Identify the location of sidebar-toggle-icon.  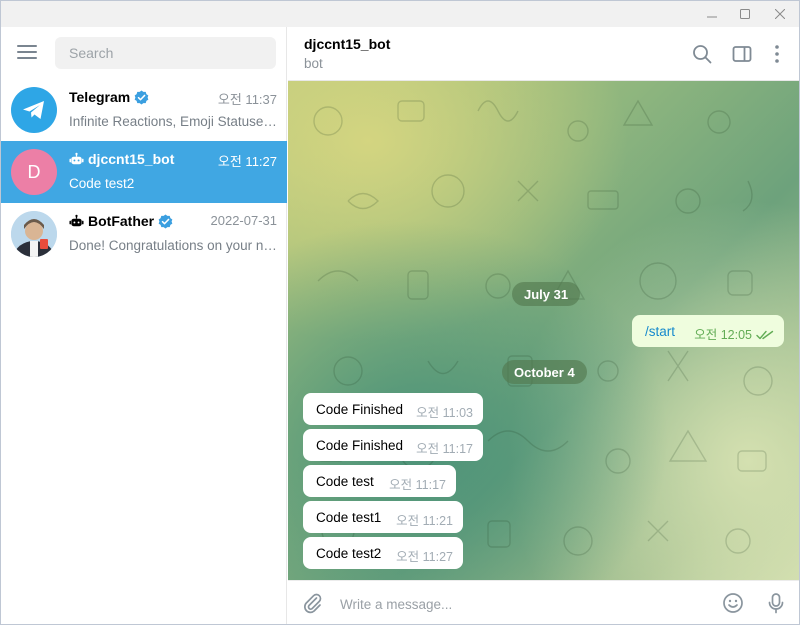
(742, 54).